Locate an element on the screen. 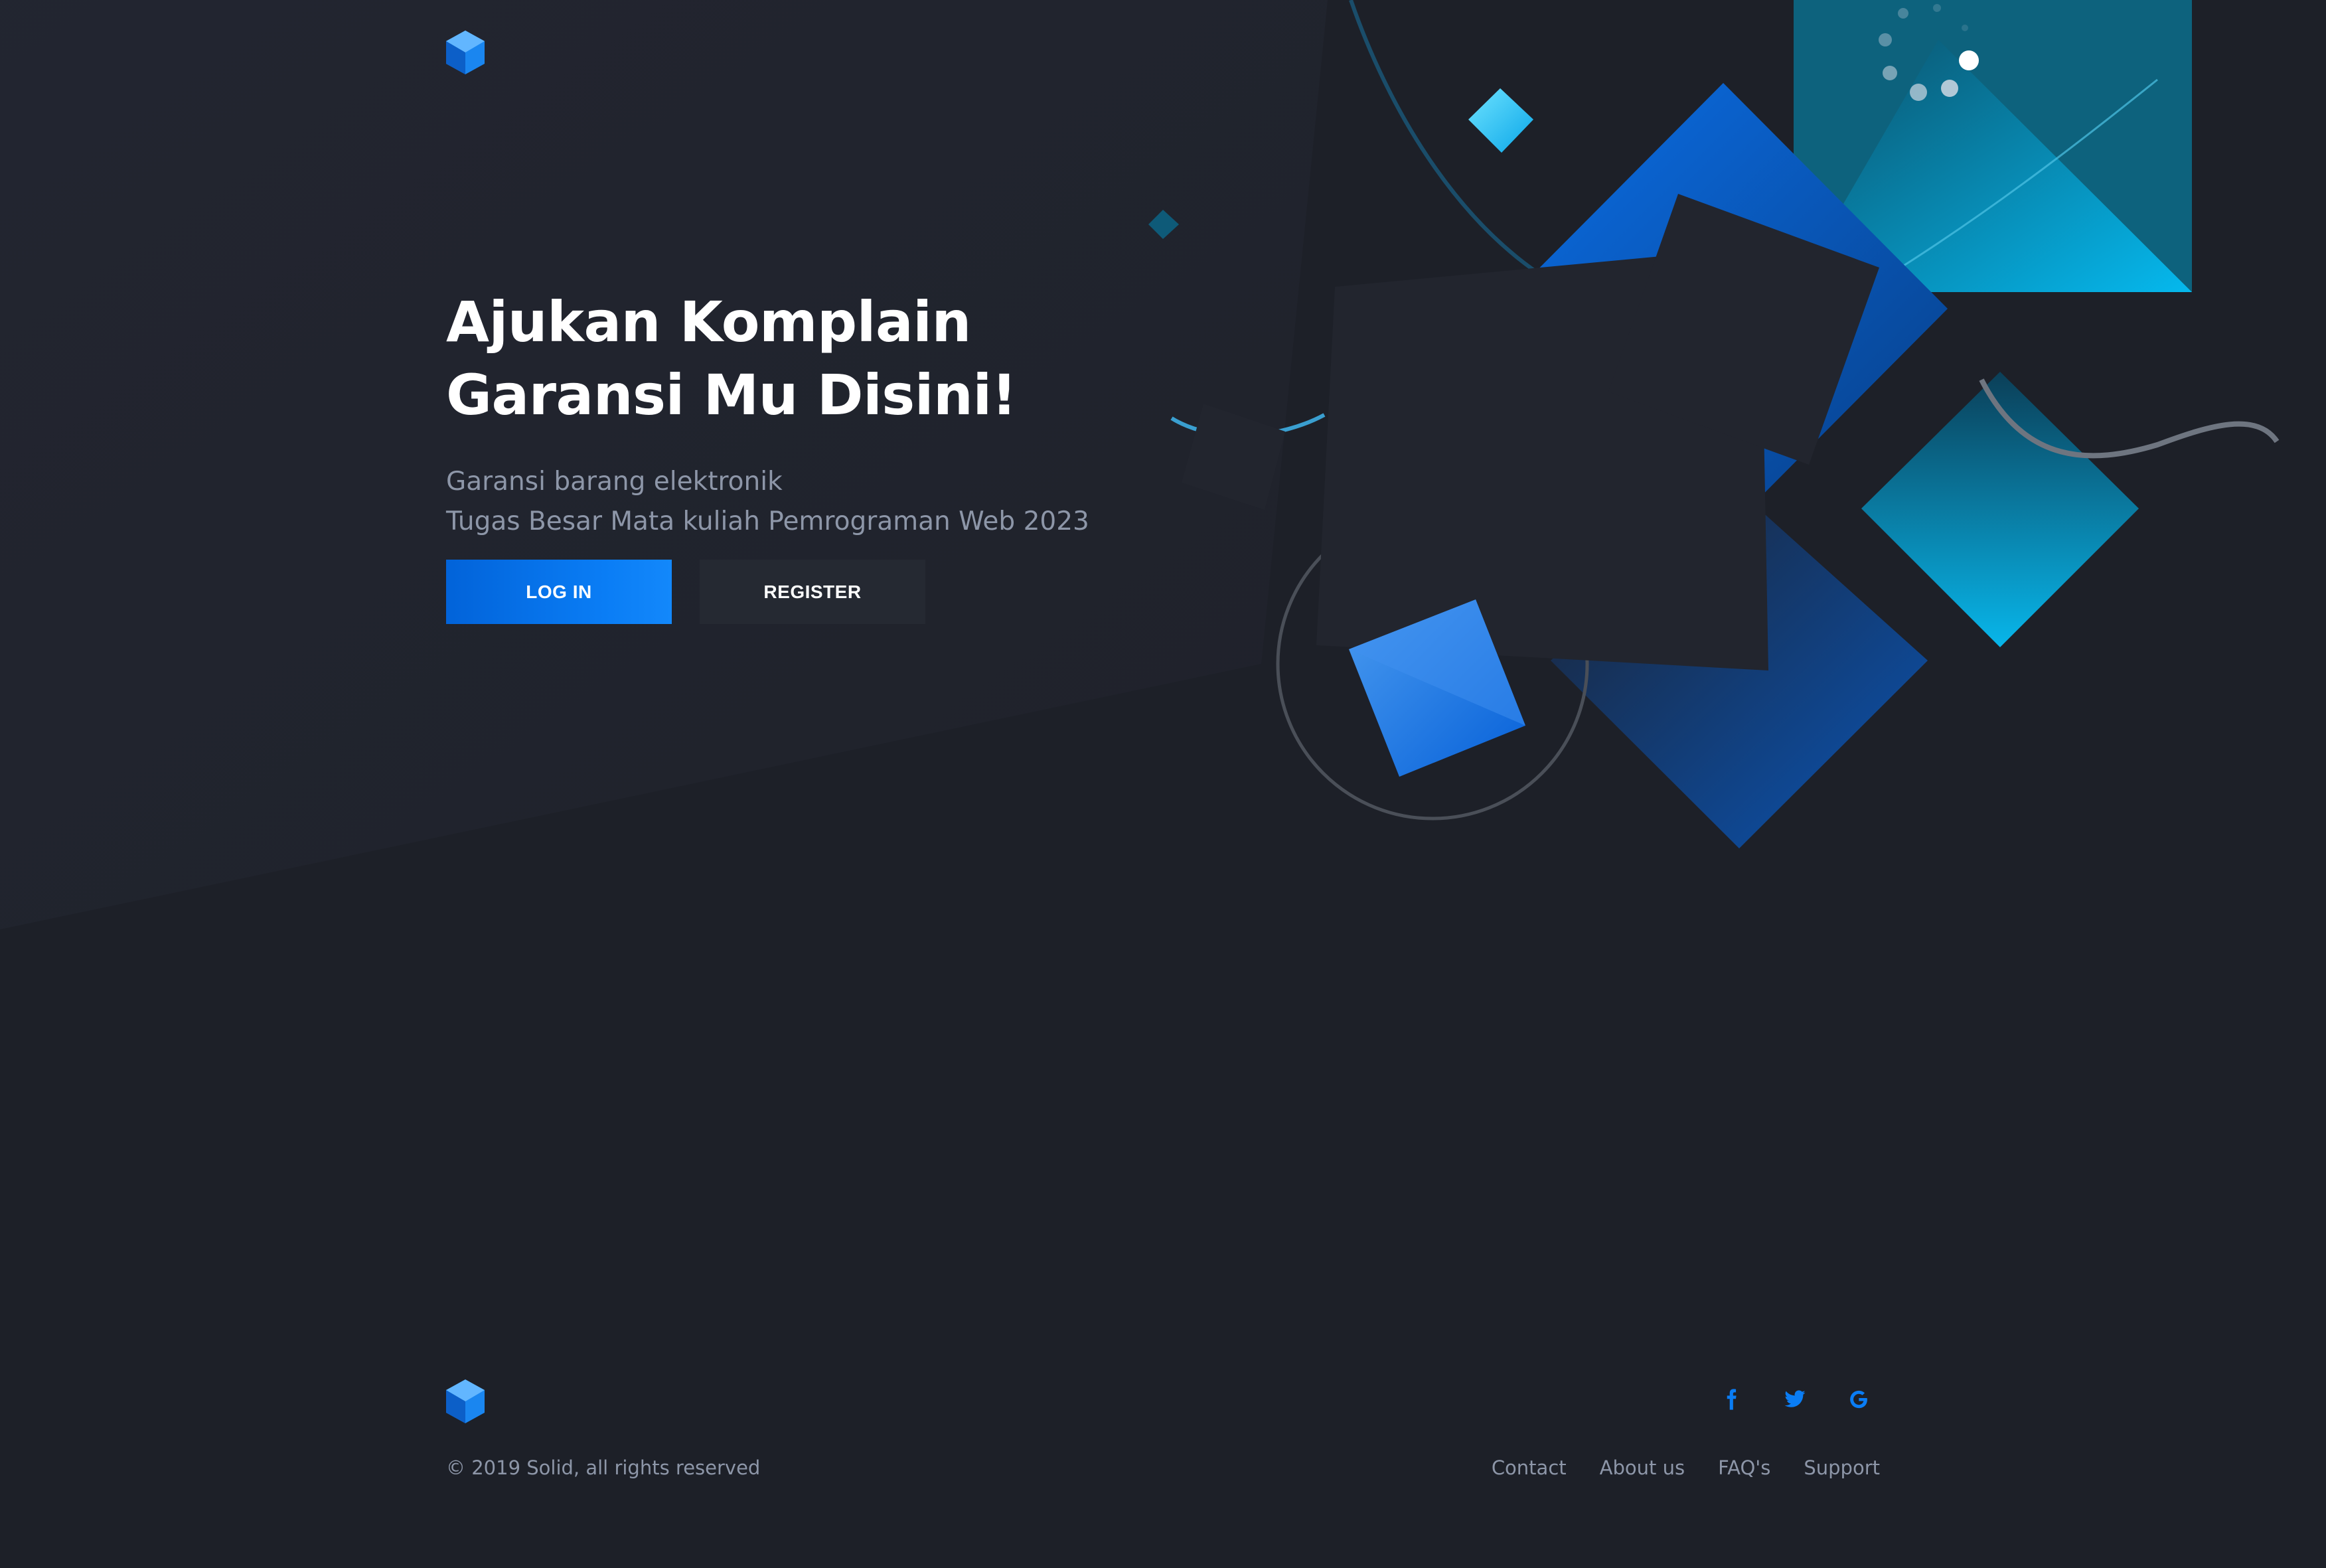  footer-nav: Contact About us FAQ's Support is located at coordinates (1686, 1468).